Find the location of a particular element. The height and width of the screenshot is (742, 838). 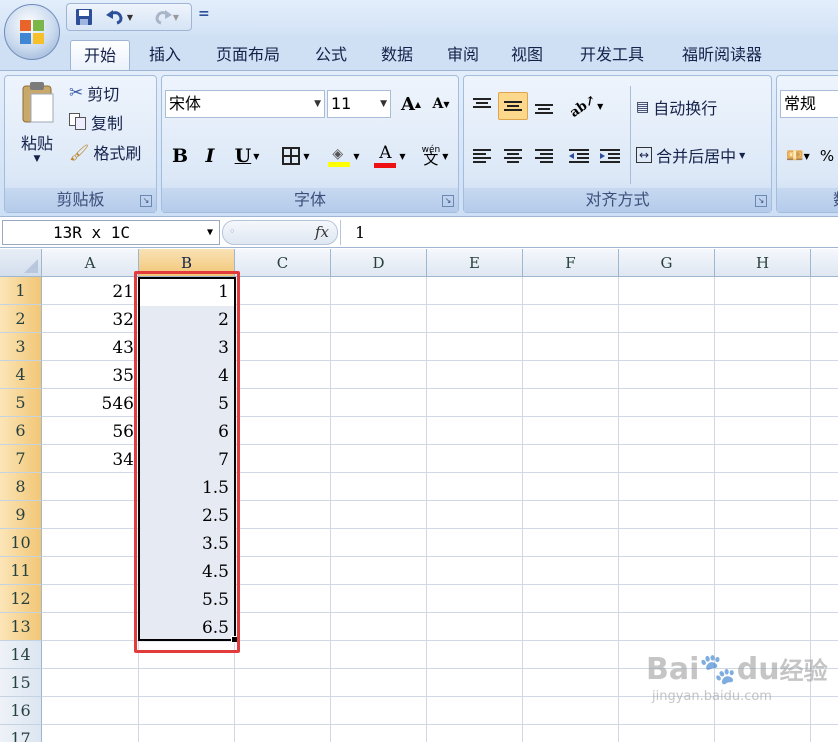

tab-view: 视图 is located at coordinates (527, 55).